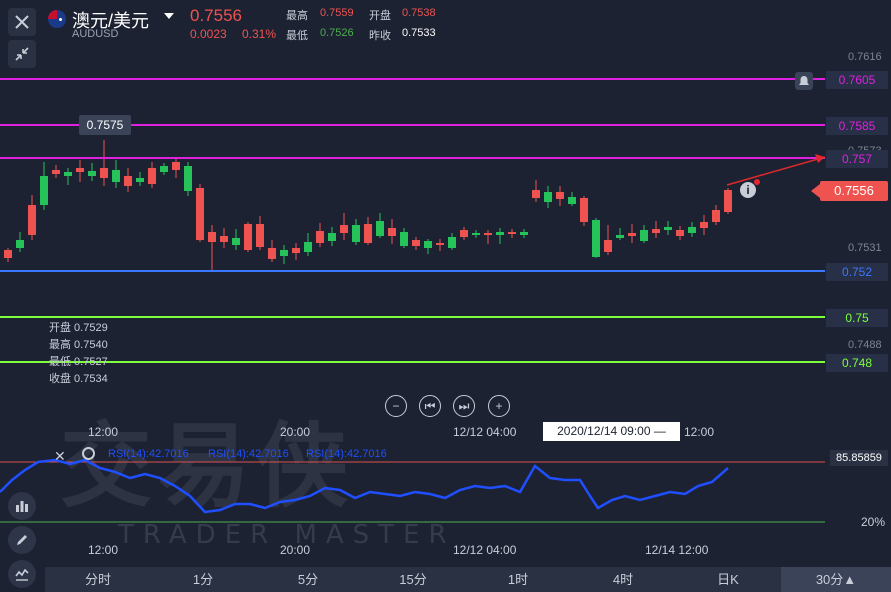 The width and height of the screenshot is (891, 592). Describe the element at coordinates (88, 453) in the screenshot. I see `settings-gear-icon` at that location.